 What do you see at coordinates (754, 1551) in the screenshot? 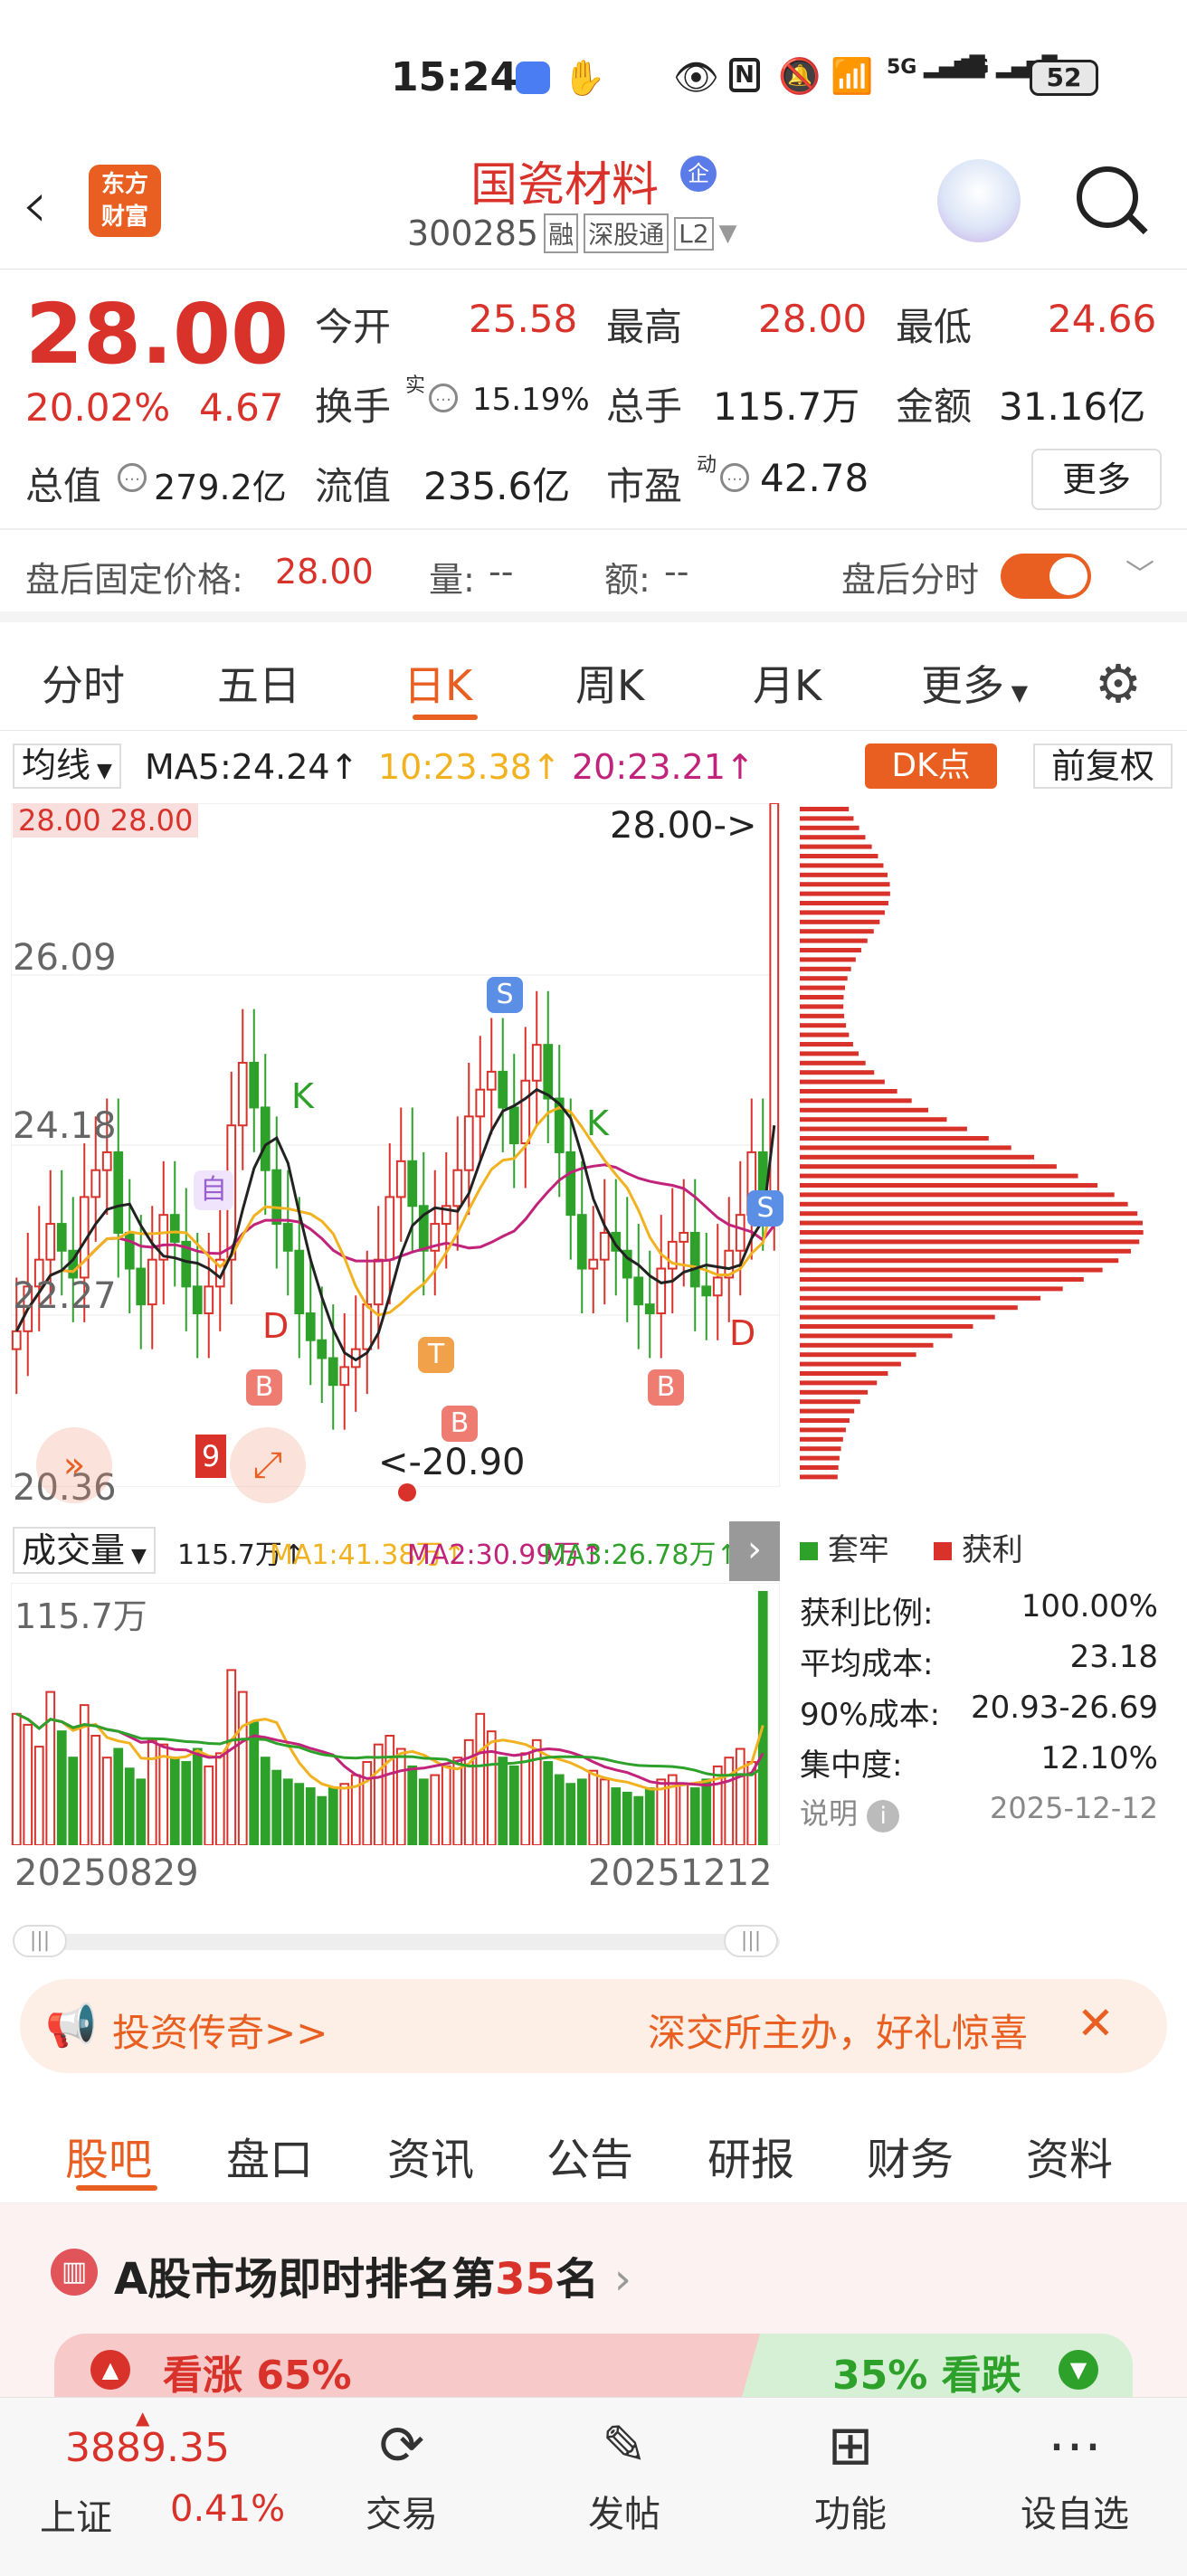
I see `chevron-right-icon: ›` at bounding box center [754, 1551].